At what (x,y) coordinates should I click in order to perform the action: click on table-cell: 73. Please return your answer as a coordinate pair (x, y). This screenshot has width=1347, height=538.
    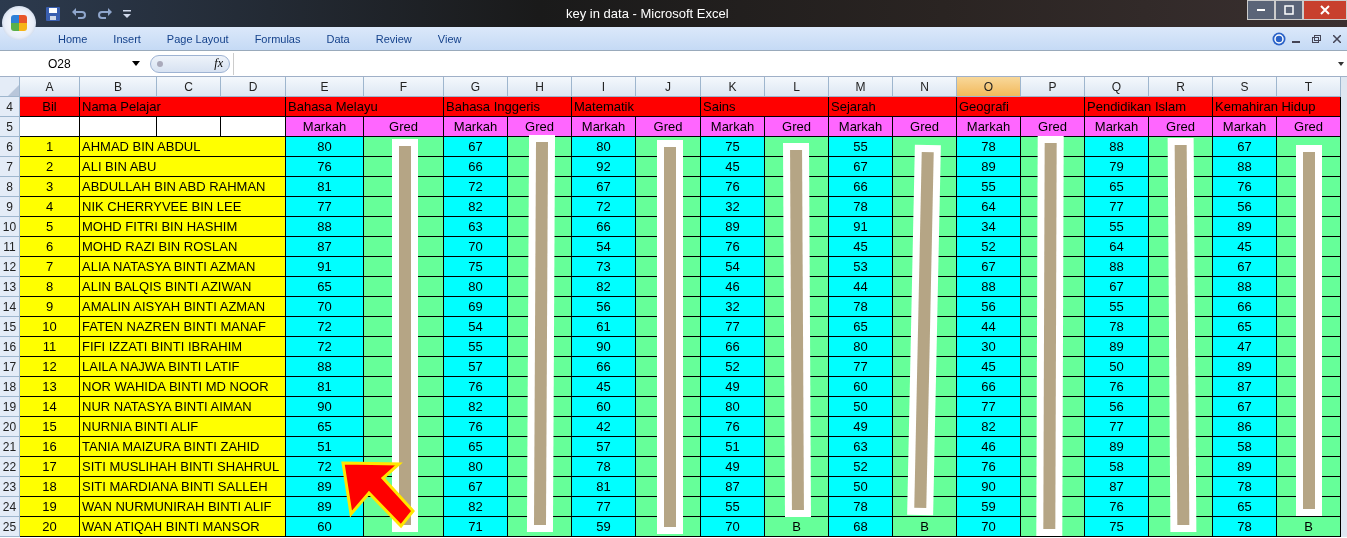
    Looking at the image, I should click on (604, 267).